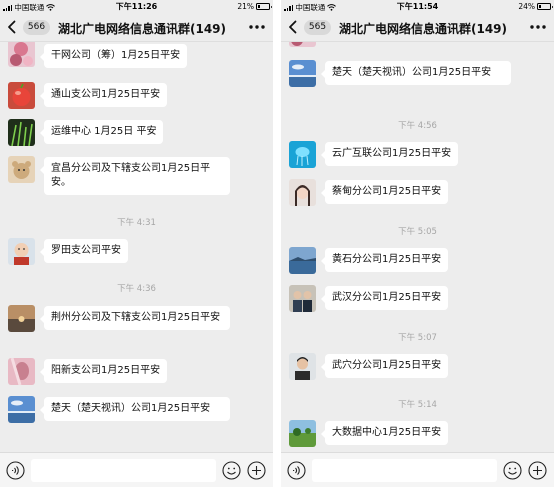 This screenshot has height=487, width=554. I want to click on battery-percent: 24%, so click(526, 6).